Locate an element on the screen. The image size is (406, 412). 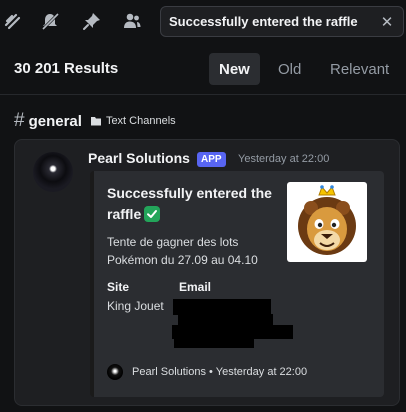
folder-icon is located at coordinates (96, 121).